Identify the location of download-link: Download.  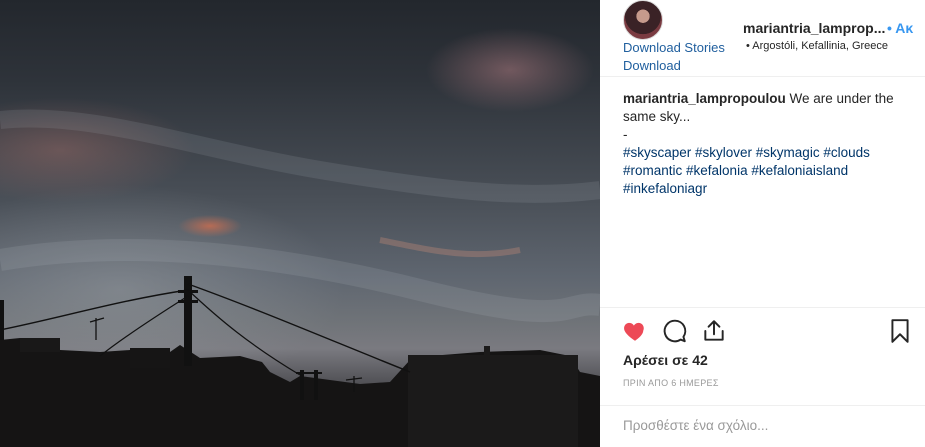
(652, 65).